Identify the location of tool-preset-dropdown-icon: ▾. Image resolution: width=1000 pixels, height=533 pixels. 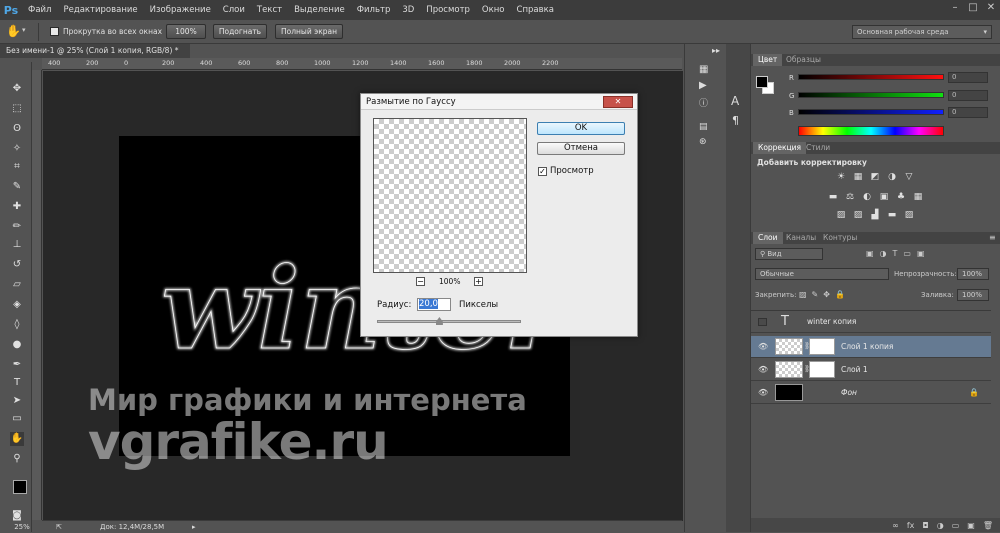
(24, 30).